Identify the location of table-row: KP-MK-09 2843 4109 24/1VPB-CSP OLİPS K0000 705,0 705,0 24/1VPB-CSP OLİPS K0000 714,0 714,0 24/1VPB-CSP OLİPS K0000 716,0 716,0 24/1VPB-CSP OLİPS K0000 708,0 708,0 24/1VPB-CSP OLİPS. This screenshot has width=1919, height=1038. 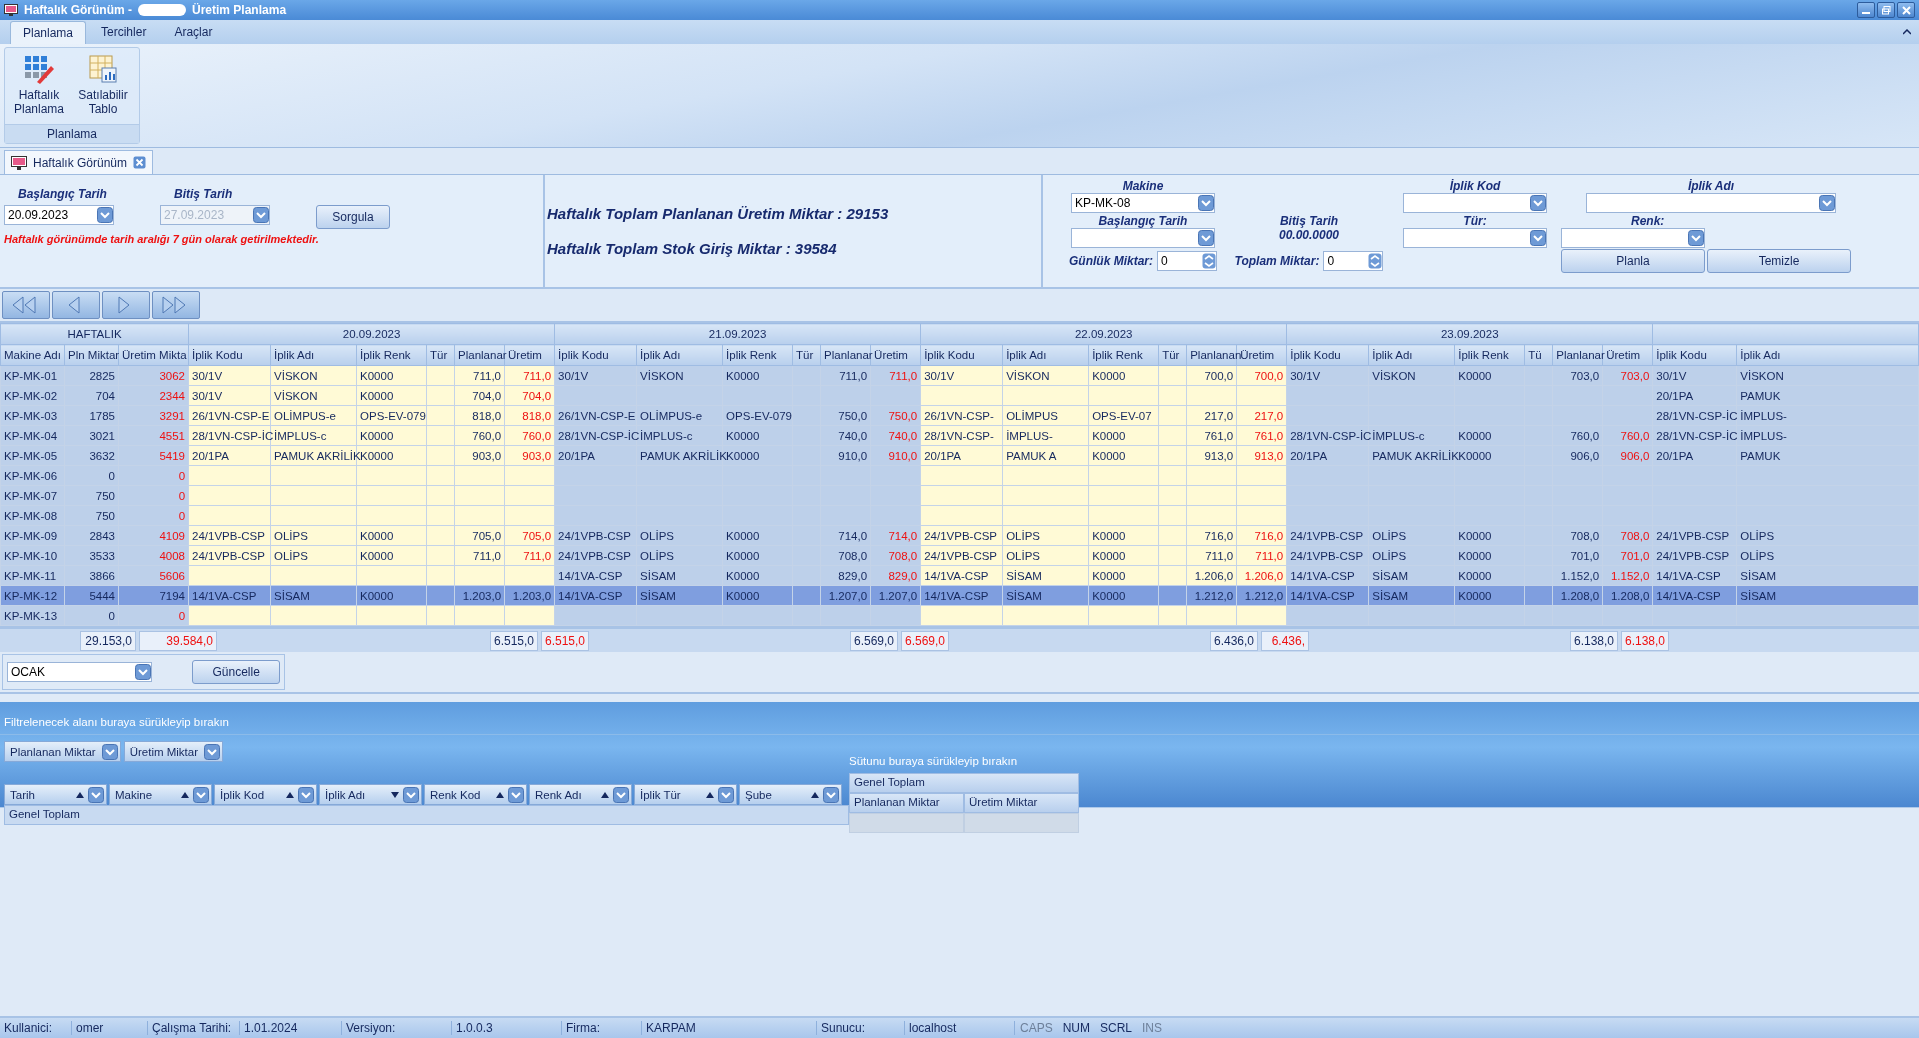
(959, 535).